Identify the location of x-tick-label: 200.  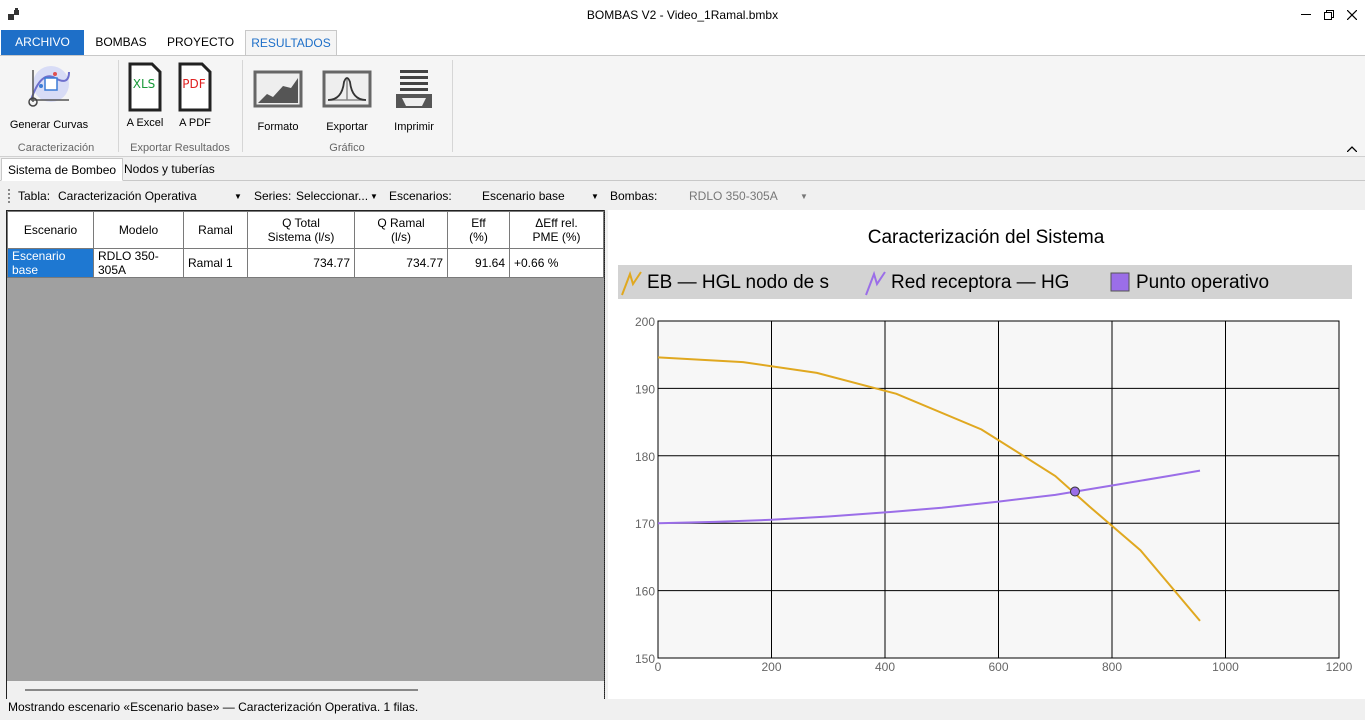
(771, 667).